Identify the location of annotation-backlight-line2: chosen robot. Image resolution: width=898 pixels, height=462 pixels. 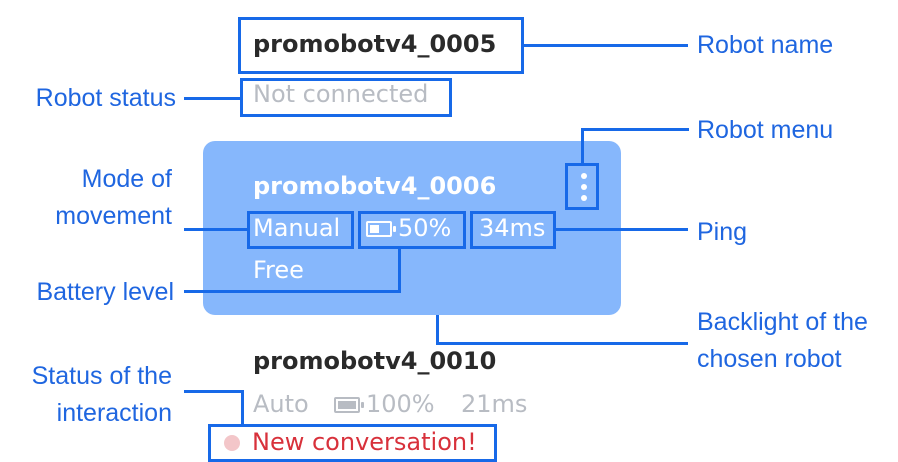
(769, 359).